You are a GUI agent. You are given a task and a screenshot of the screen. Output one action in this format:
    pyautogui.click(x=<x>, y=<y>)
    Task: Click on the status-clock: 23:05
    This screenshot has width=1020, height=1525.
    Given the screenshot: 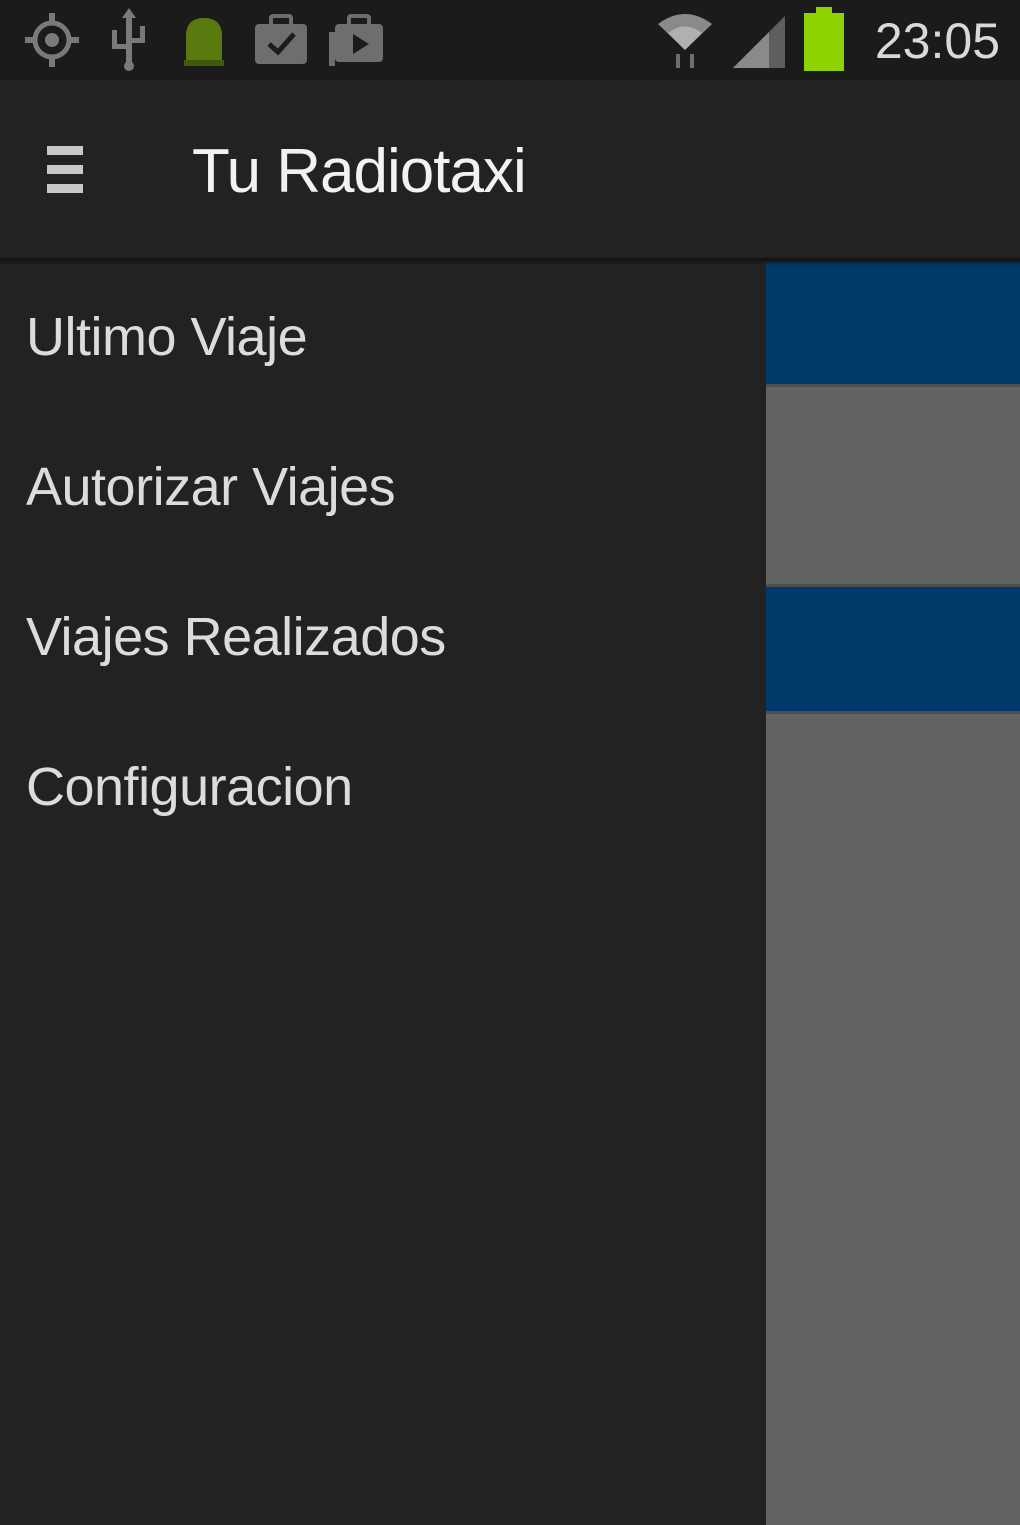 What is the action you would take?
    pyautogui.click(x=937, y=41)
    